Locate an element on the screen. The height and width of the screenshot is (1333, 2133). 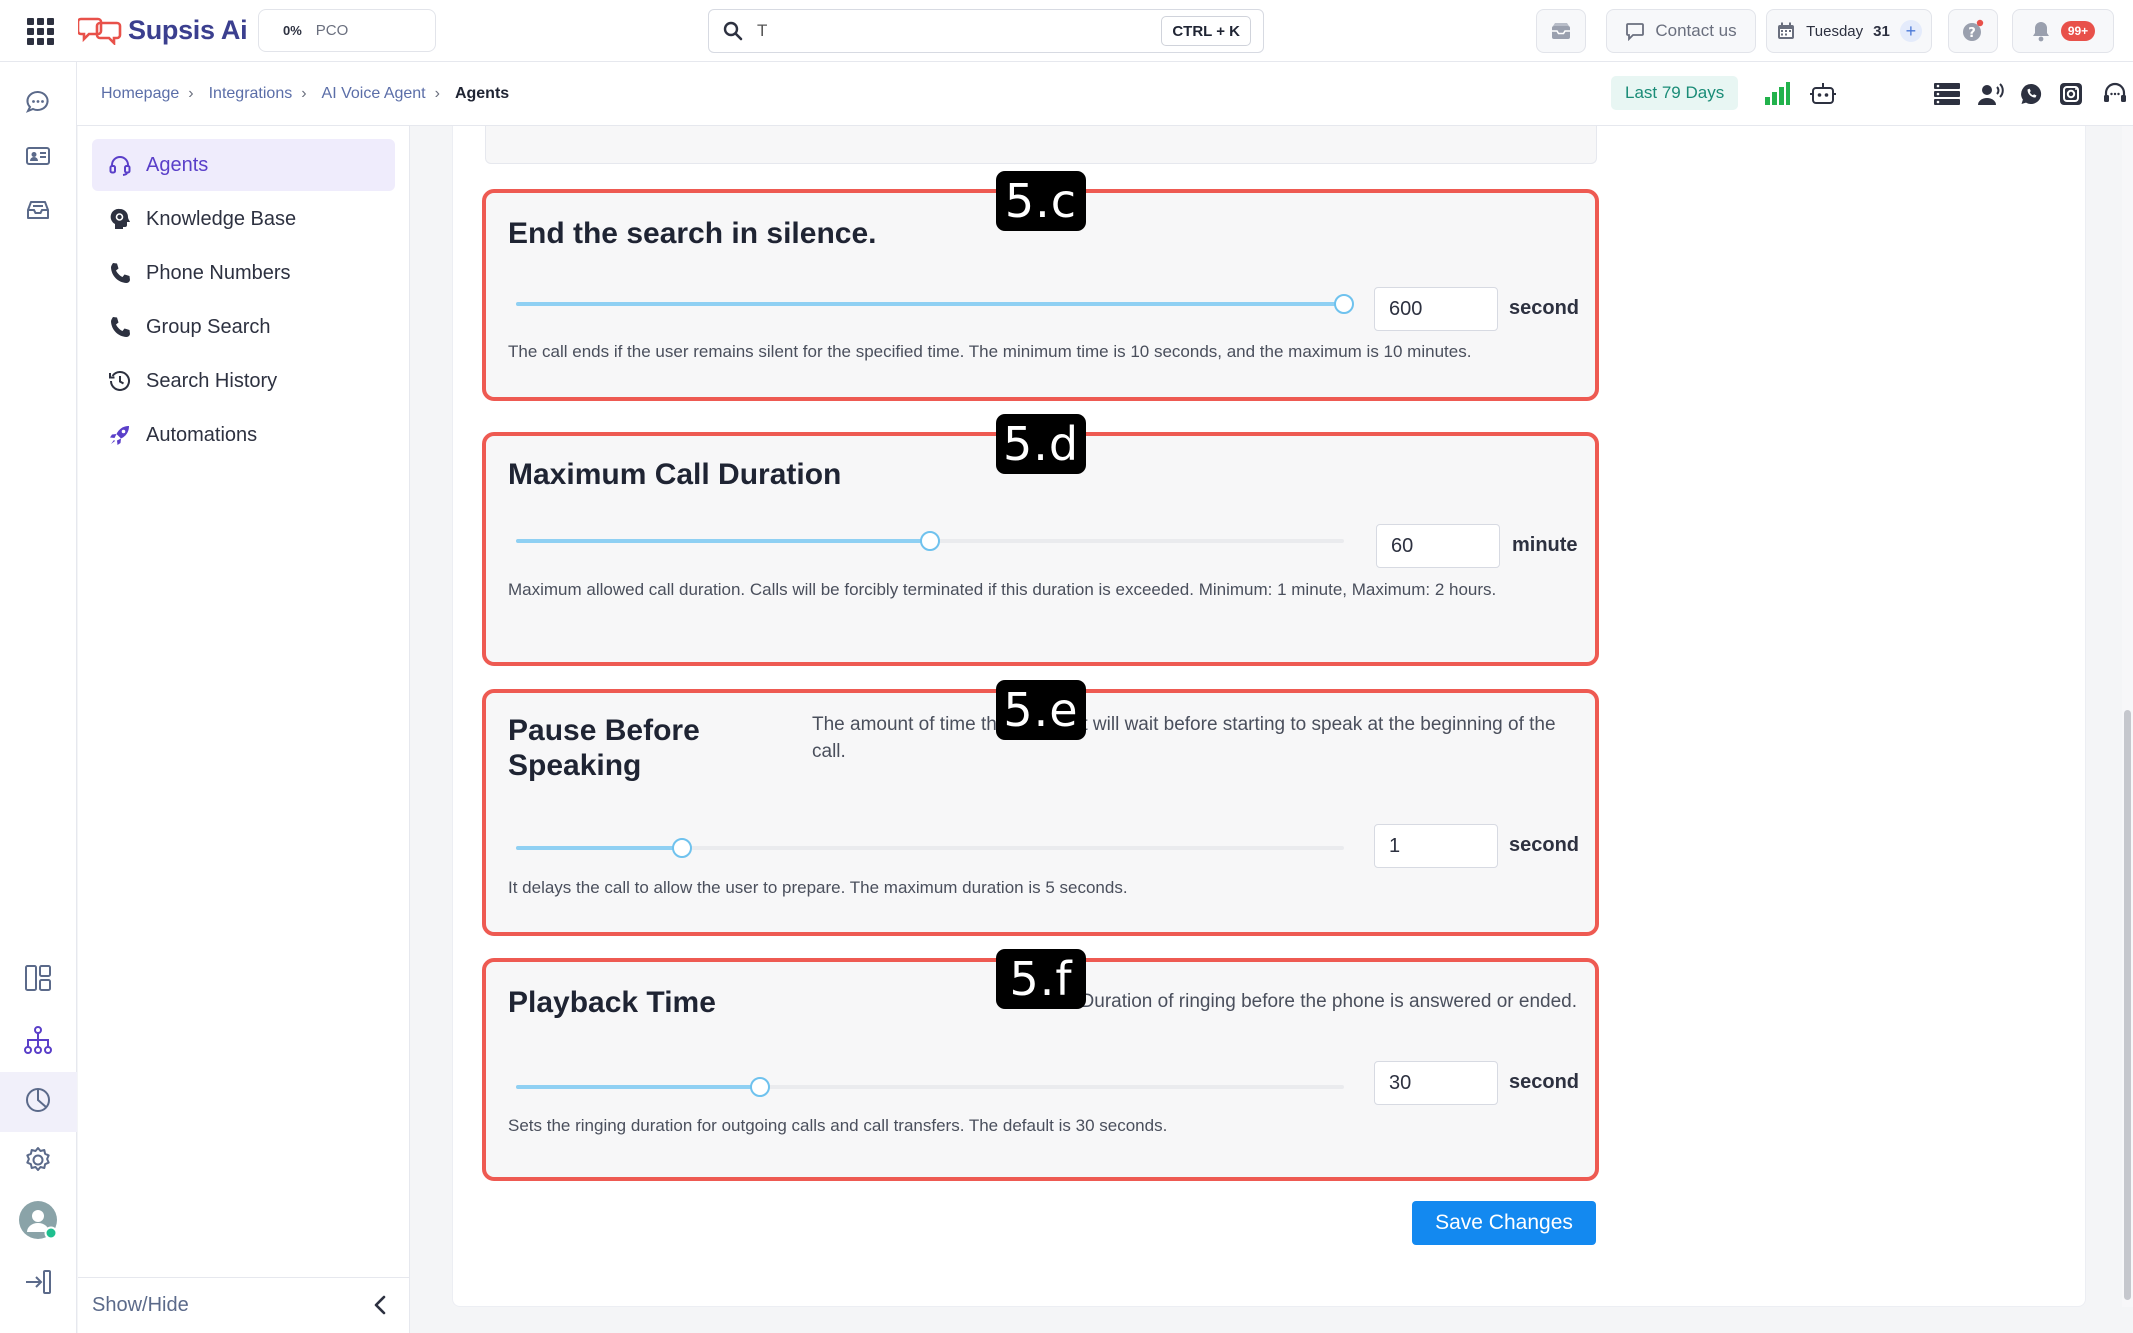
support-headset-icon is located at coordinates (2115, 94).